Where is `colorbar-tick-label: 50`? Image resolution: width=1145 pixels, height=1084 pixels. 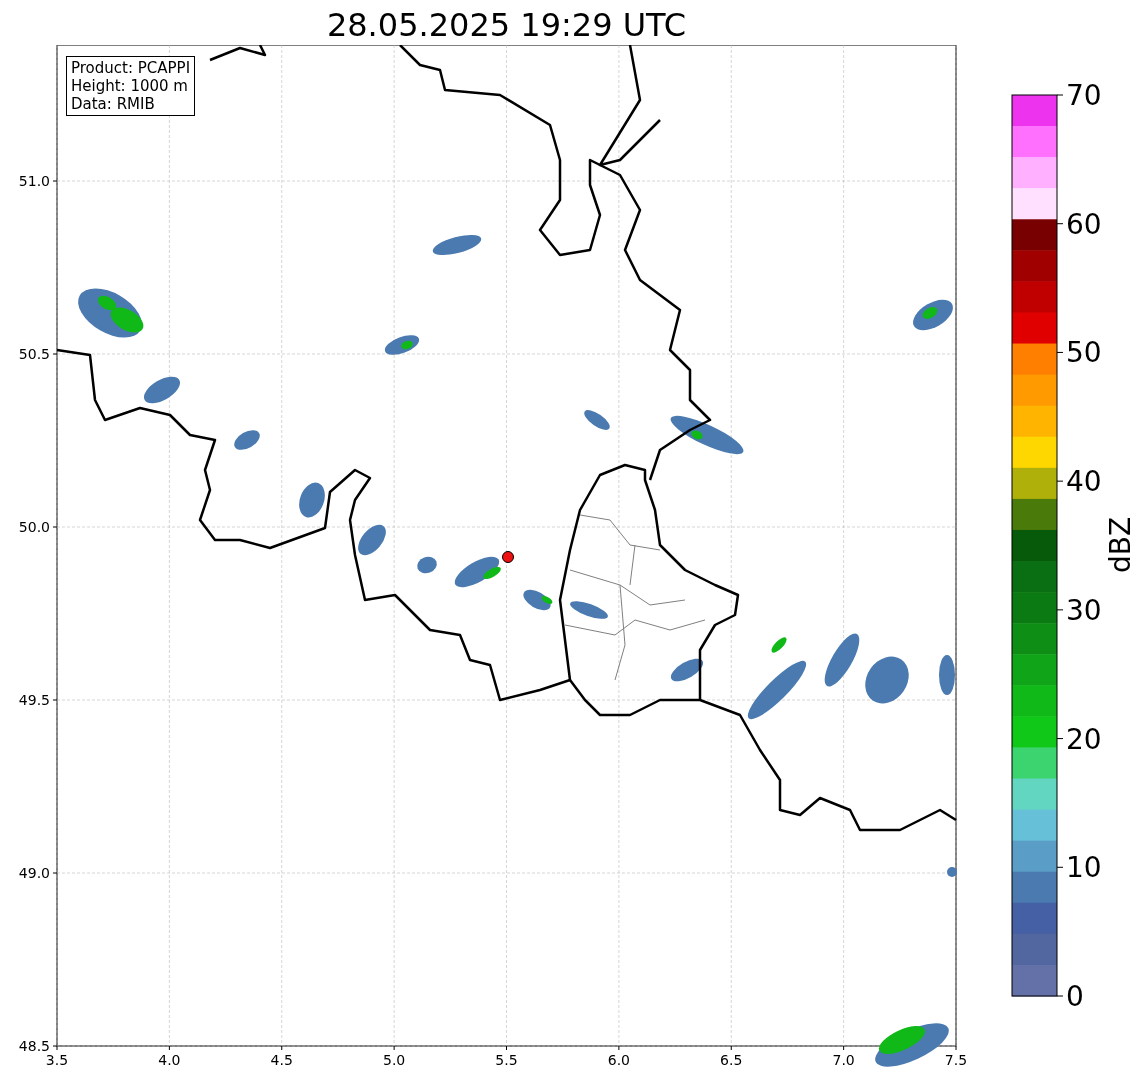
colorbar-tick-label: 50 is located at coordinates (1084, 353).